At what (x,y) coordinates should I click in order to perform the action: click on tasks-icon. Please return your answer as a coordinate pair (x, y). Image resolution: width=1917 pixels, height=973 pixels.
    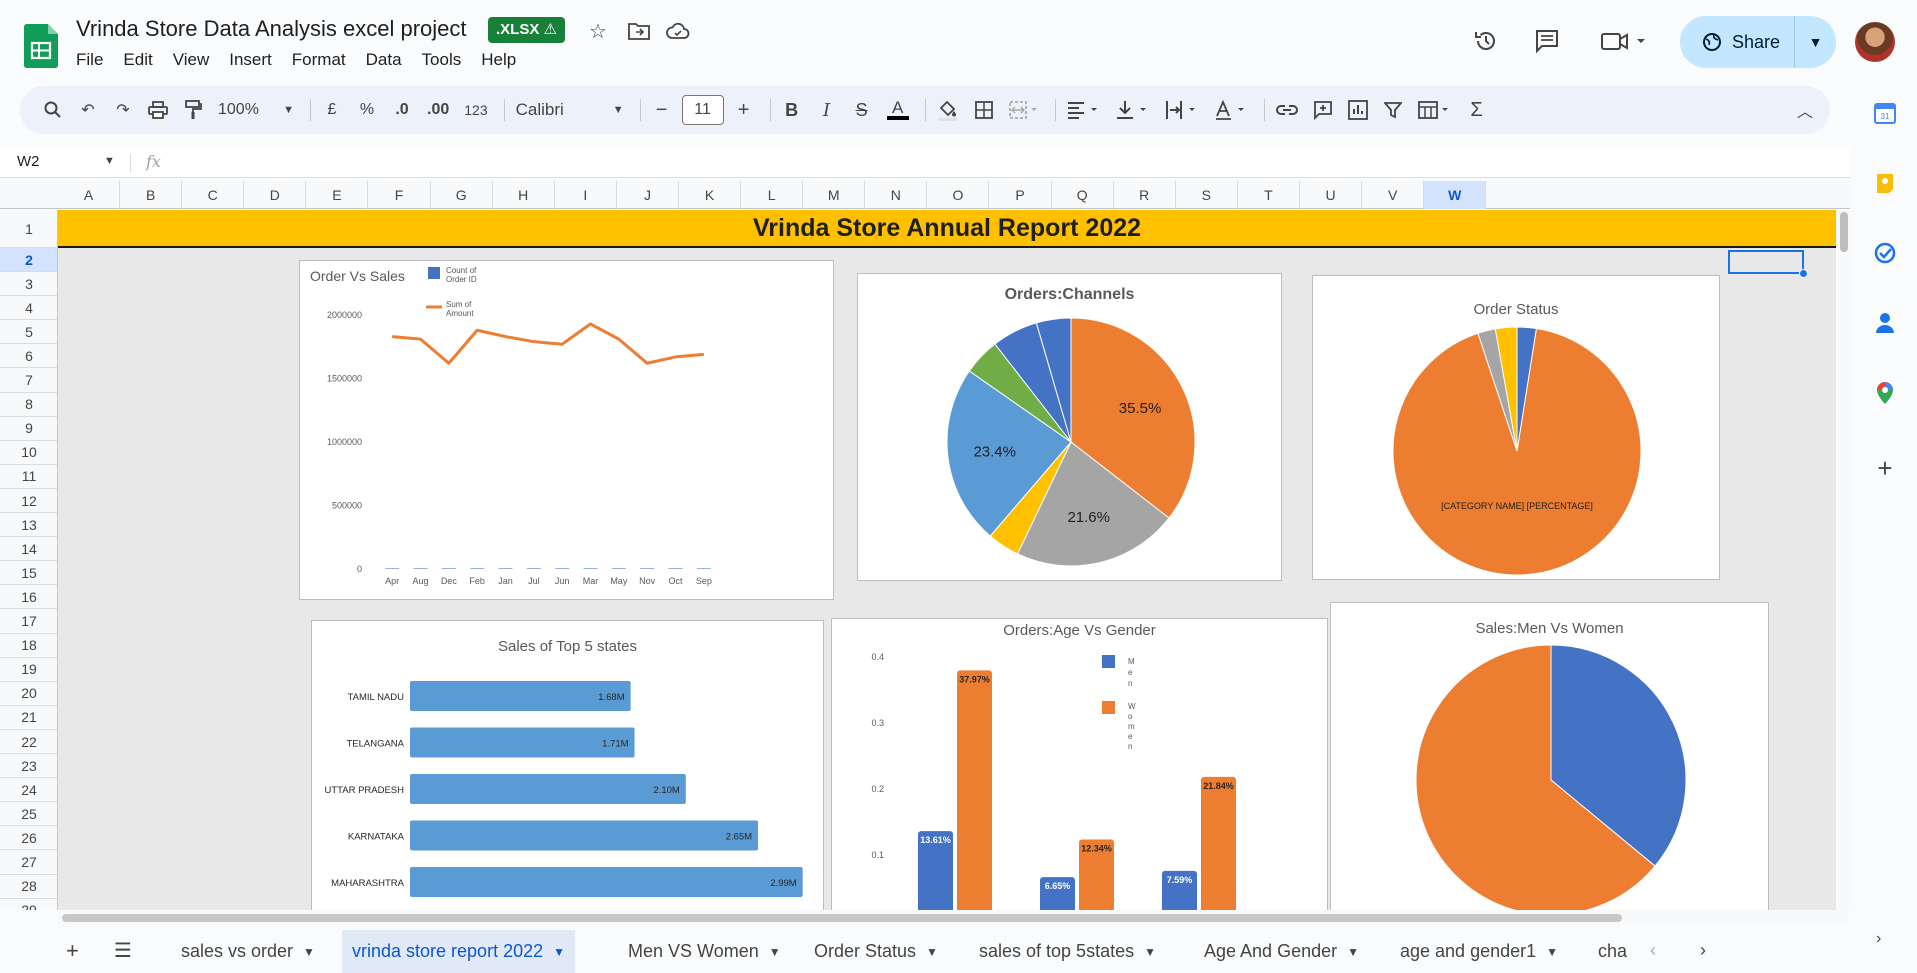
    Looking at the image, I should click on (1885, 253).